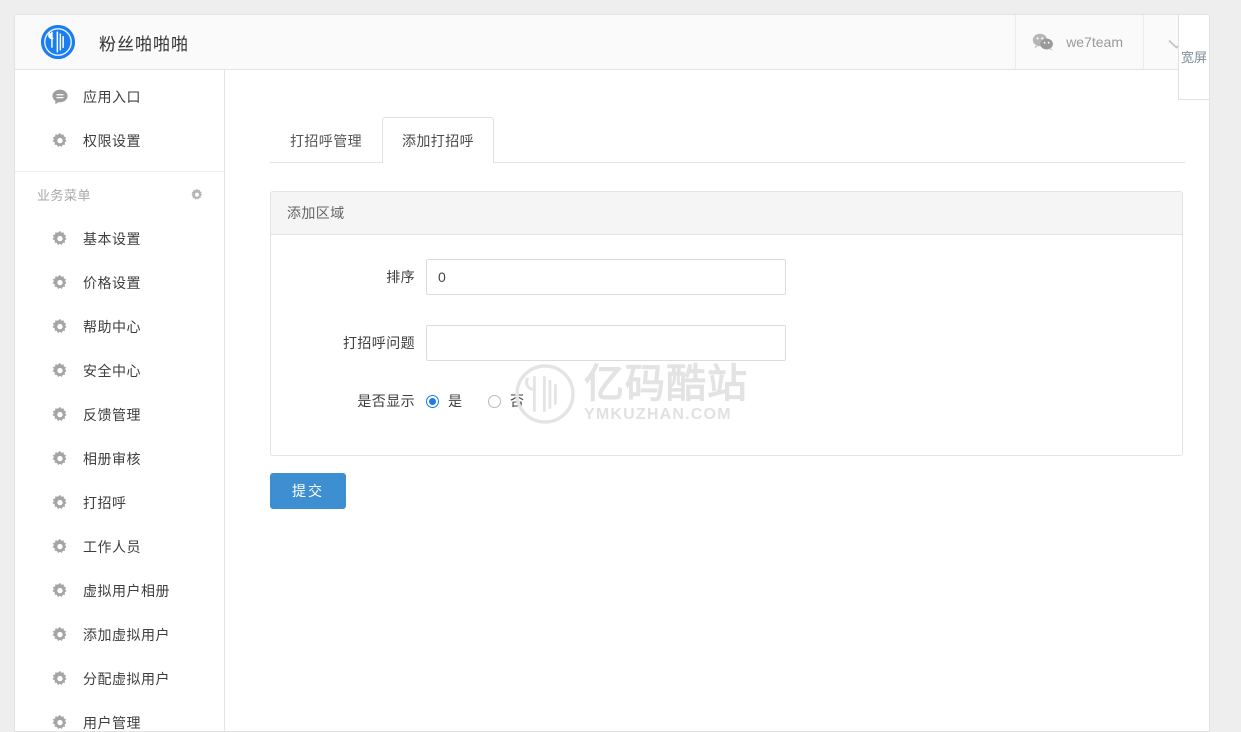  I want to click on sidebar-item-label: 添加虚拟用户, so click(126, 635).